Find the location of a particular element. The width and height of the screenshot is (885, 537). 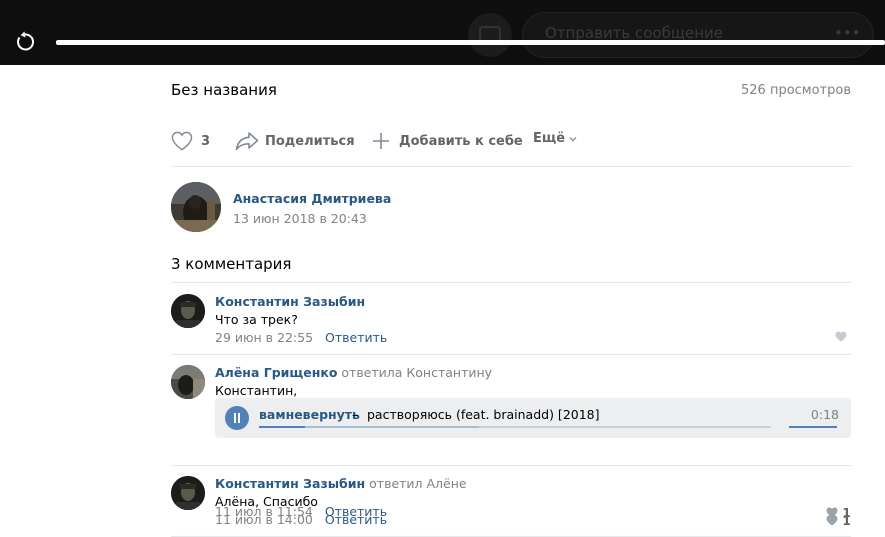

audio-played-fill is located at coordinates (282, 427).